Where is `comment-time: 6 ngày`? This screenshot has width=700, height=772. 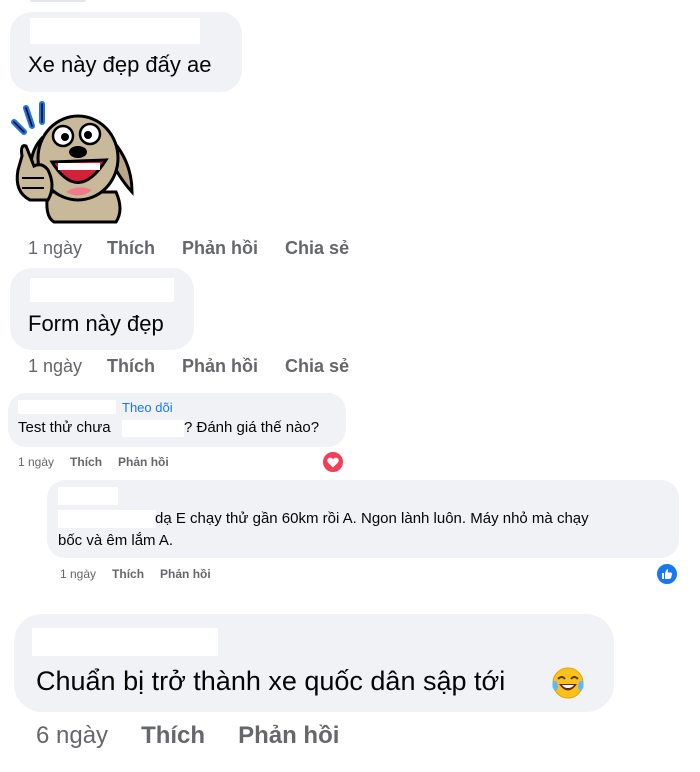 comment-time: 6 ngày is located at coordinates (72, 736).